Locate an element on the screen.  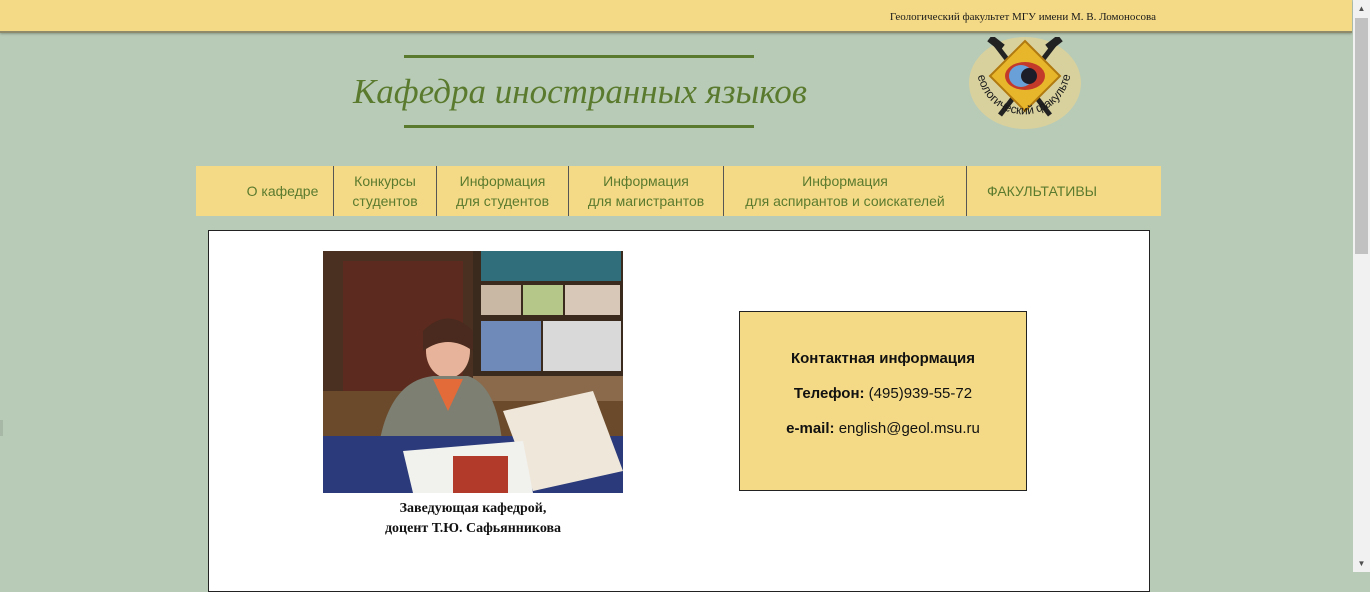
contact-heading: Контактная информация is located at coordinates (882, 358).